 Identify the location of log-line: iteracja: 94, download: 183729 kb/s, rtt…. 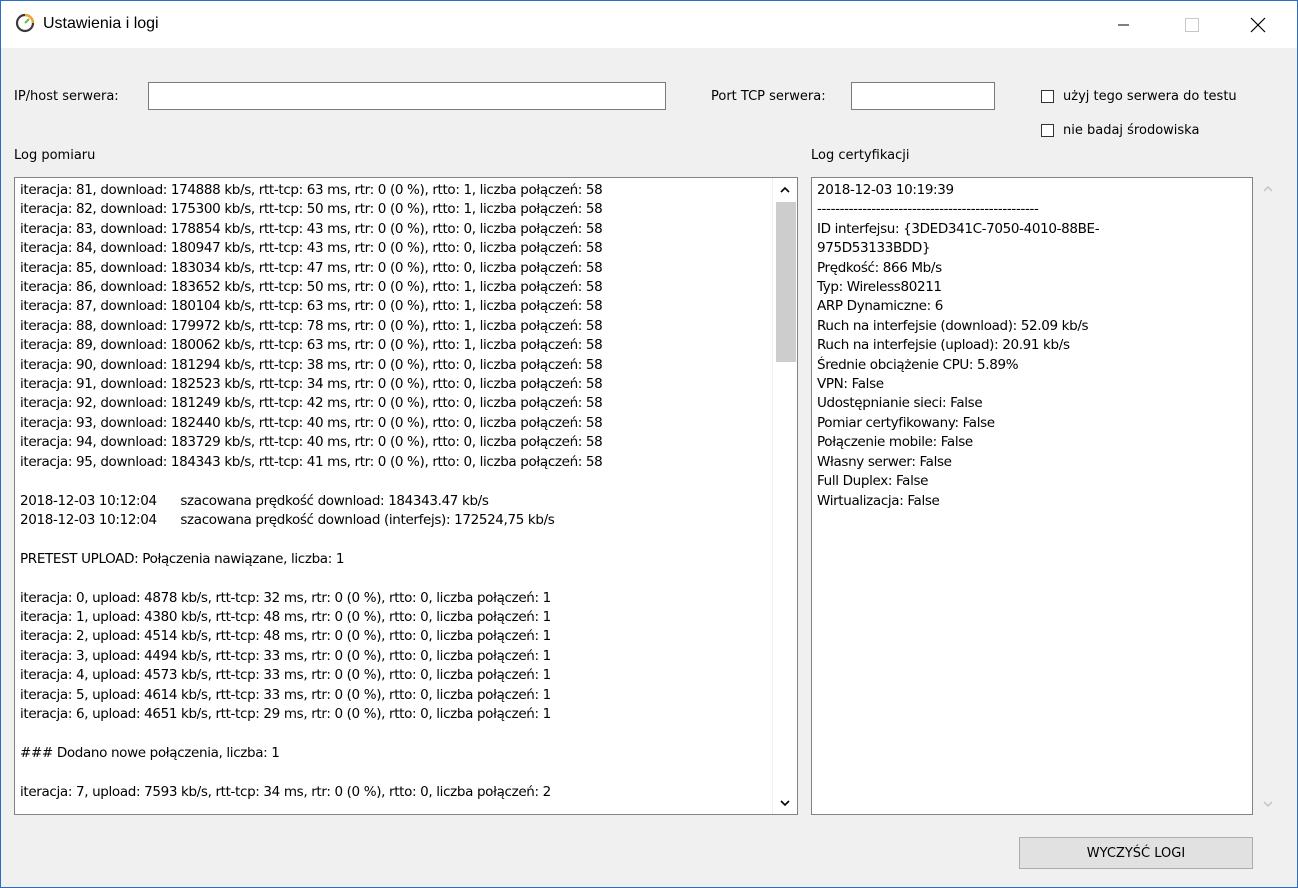
(311, 442).